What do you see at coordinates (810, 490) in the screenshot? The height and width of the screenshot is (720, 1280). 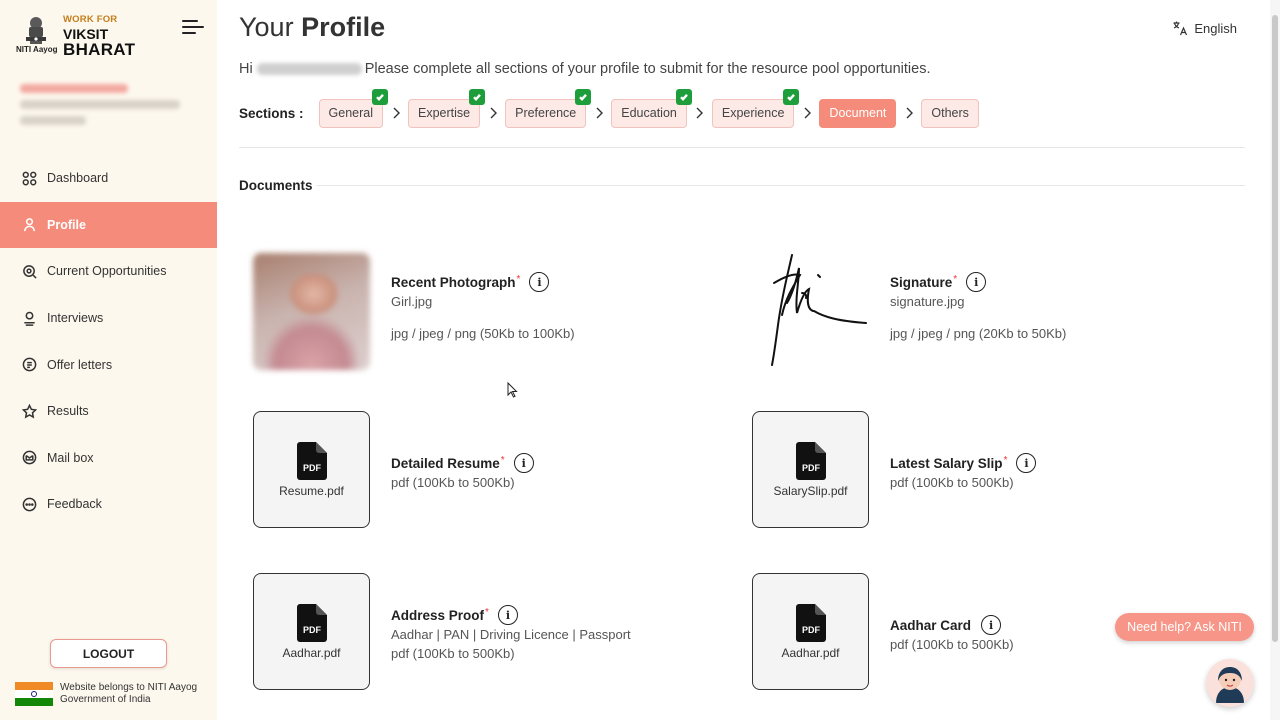 I see `file-name: SalarySlip.pdf` at bounding box center [810, 490].